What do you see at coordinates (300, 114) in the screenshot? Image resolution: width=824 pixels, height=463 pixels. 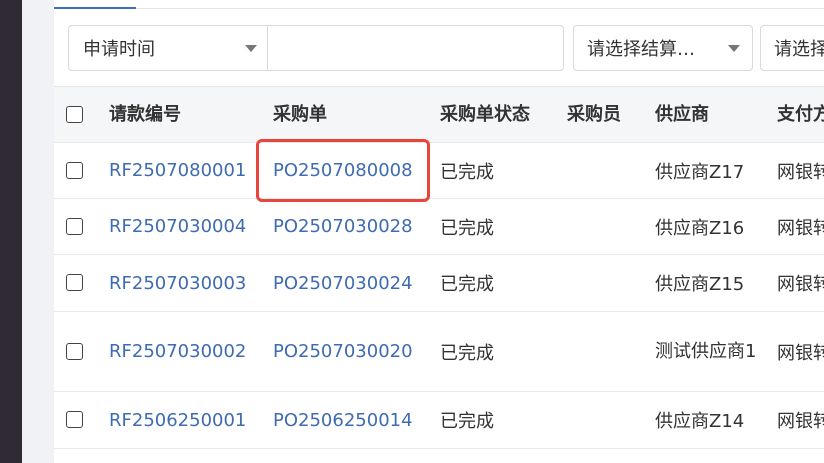 I see `column-header-po: 采购单` at bounding box center [300, 114].